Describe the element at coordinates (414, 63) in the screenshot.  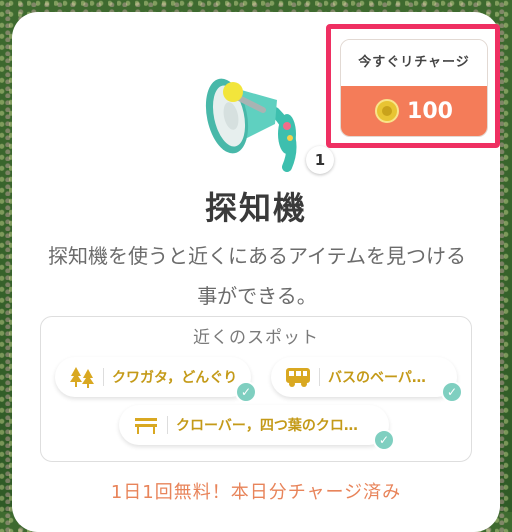
I see `recharge-label: 今すぐリチャージ` at that location.